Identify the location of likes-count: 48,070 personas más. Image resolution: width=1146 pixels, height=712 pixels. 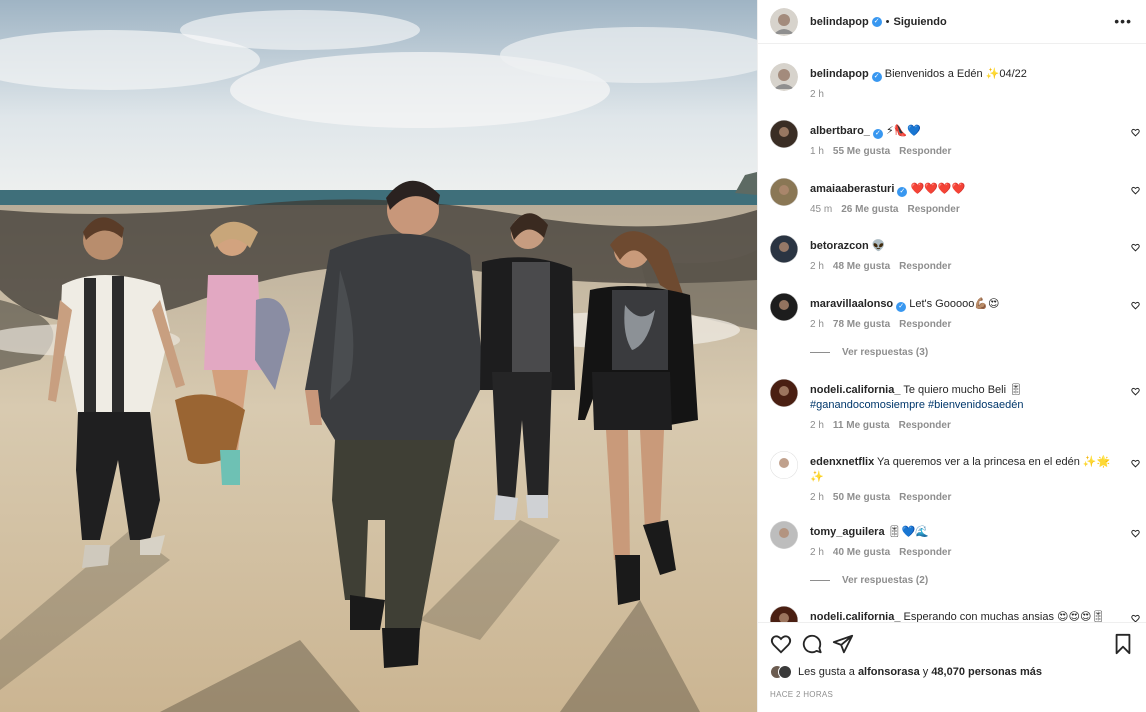
(986, 672).